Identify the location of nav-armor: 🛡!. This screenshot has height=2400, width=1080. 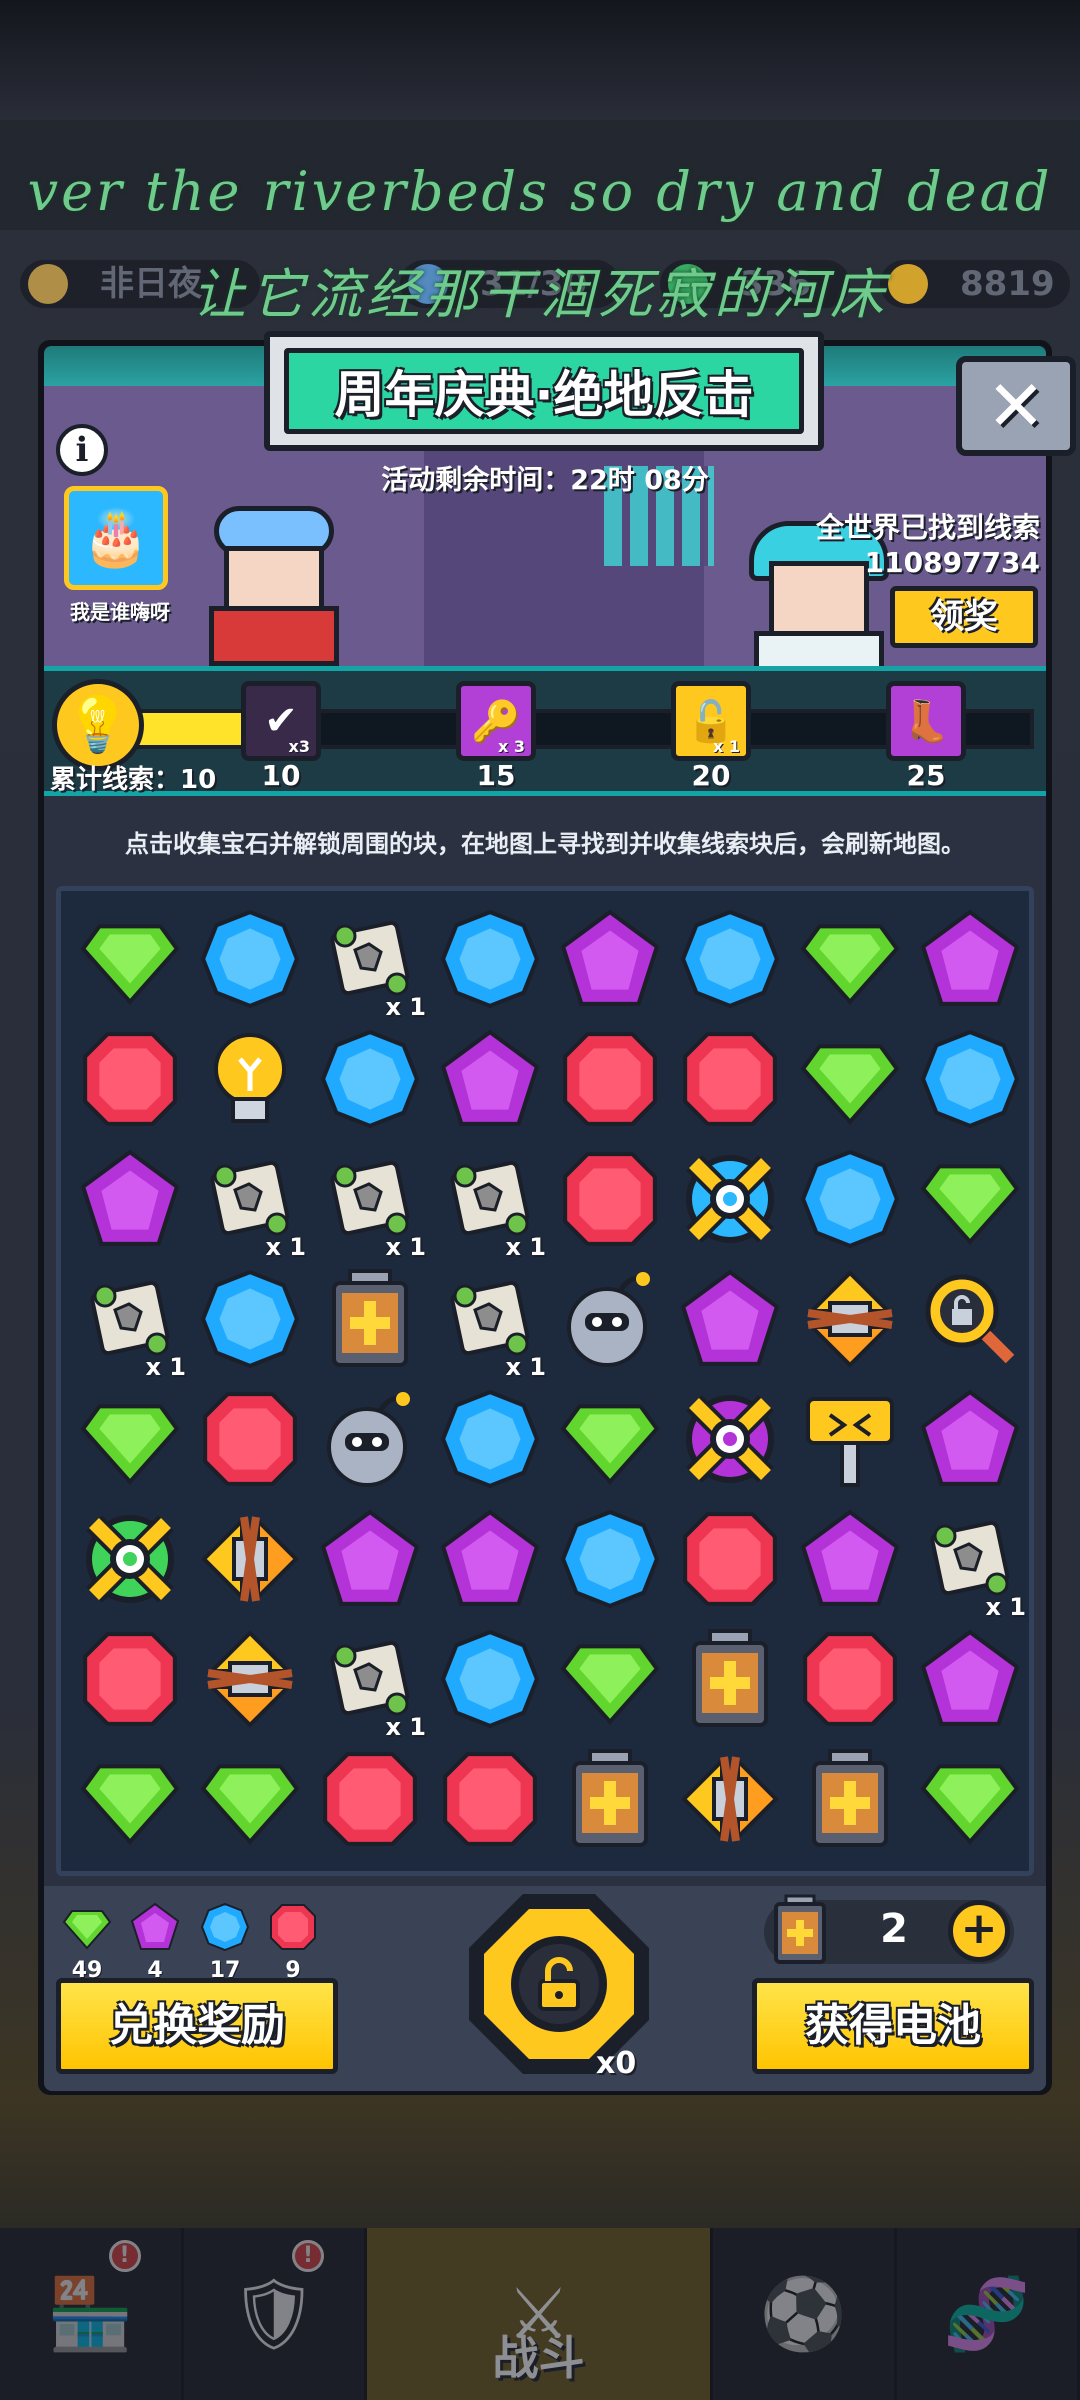
(276, 2314).